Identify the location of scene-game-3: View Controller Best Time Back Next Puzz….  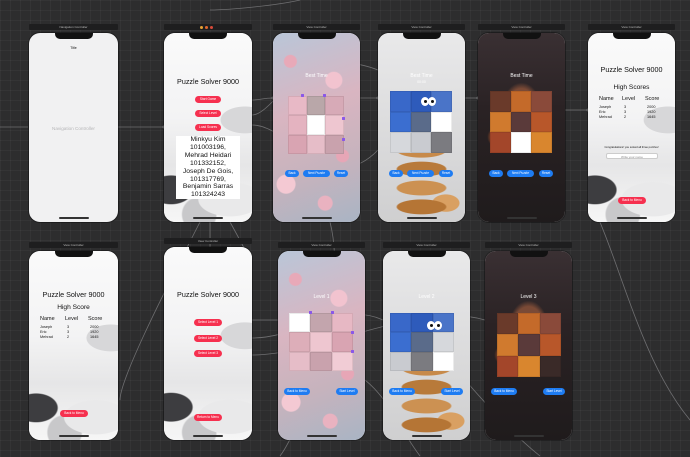
(521, 123).